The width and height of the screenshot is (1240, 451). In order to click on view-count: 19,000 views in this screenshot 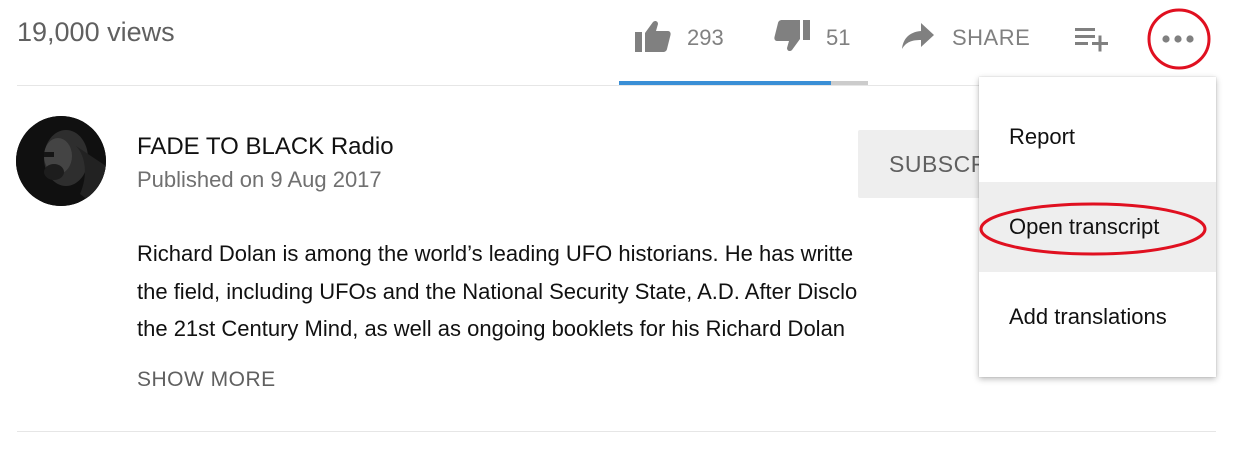, I will do `click(96, 32)`.